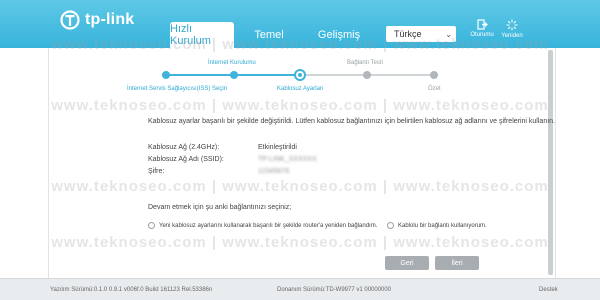  What do you see at coordinates (548, 290) in the screenshot?
I see `support-link: Destek` at bounding box center [548, 290].